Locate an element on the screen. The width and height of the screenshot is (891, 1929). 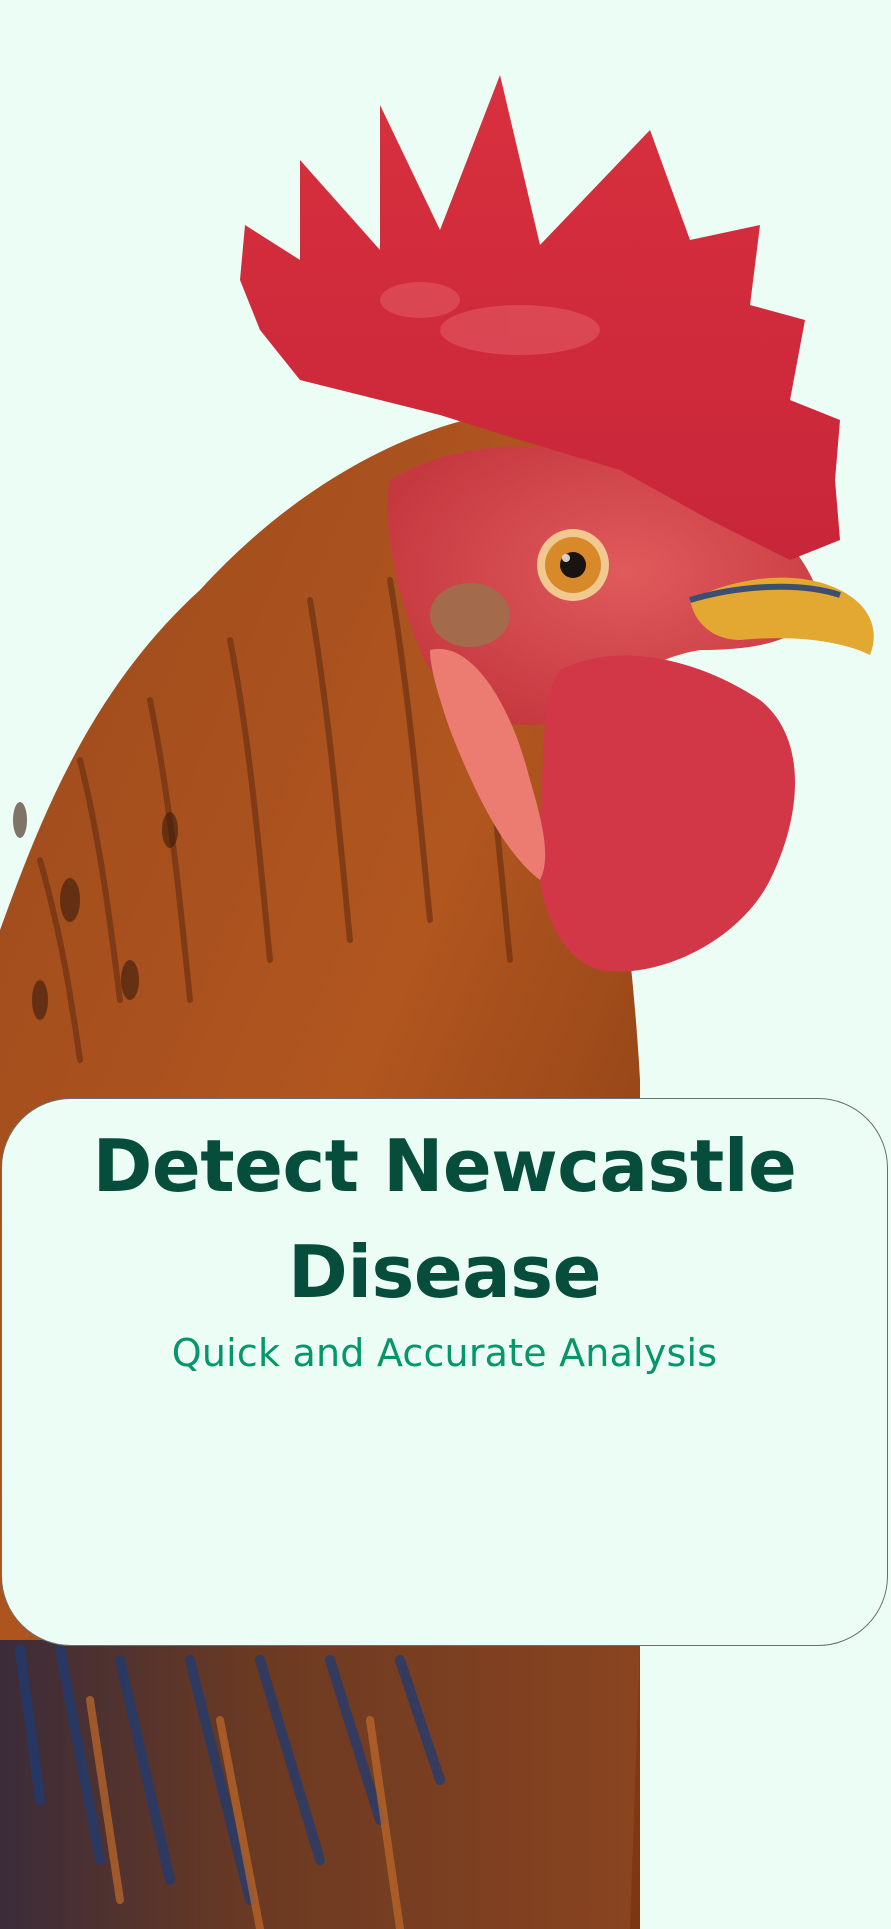
page-title: Detect Newcastle Disease is located at coordinates (444, 1219).